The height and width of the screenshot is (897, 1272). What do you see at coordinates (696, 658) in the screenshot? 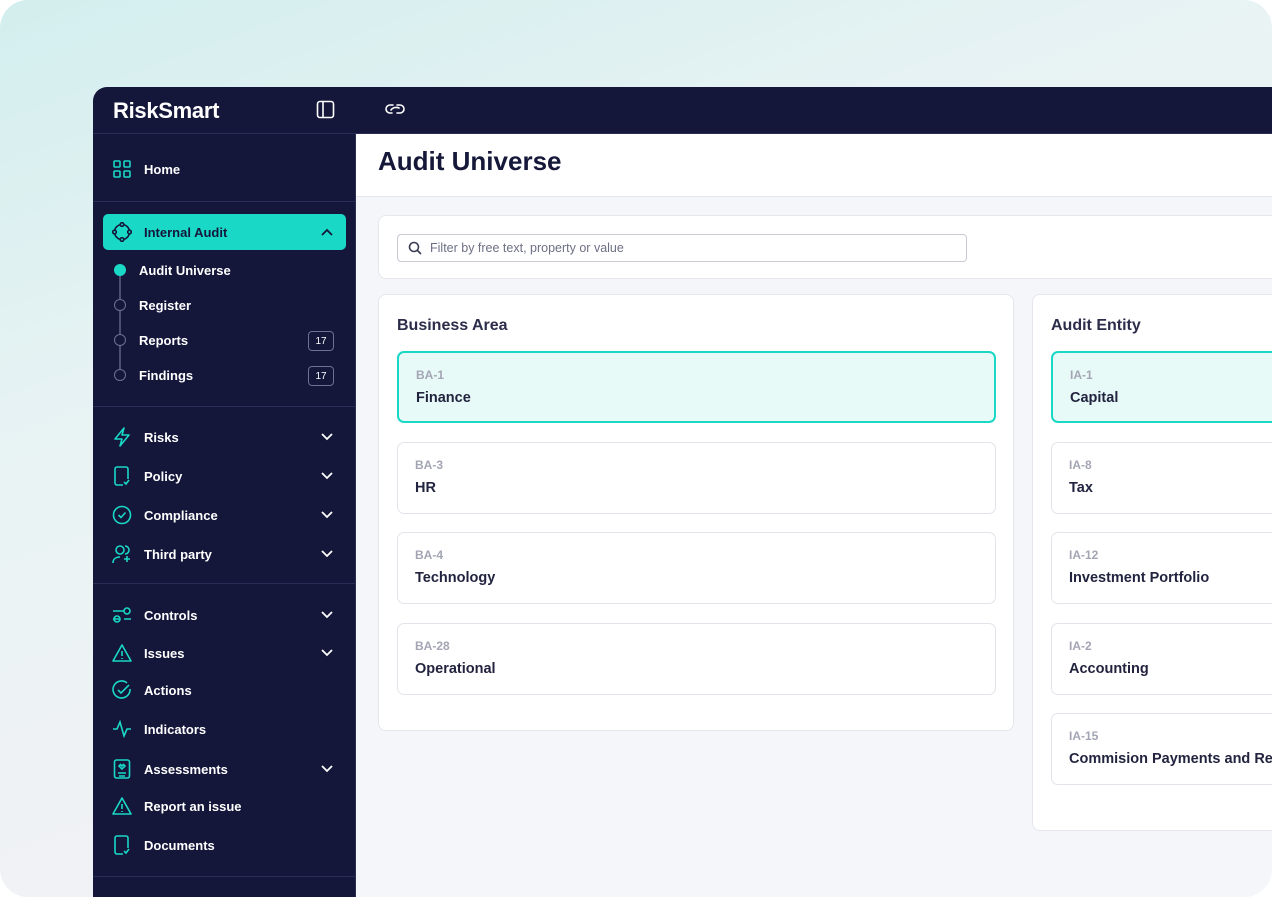
I see `list-item: BA-28 Operational` at bounding box center [696, 658].